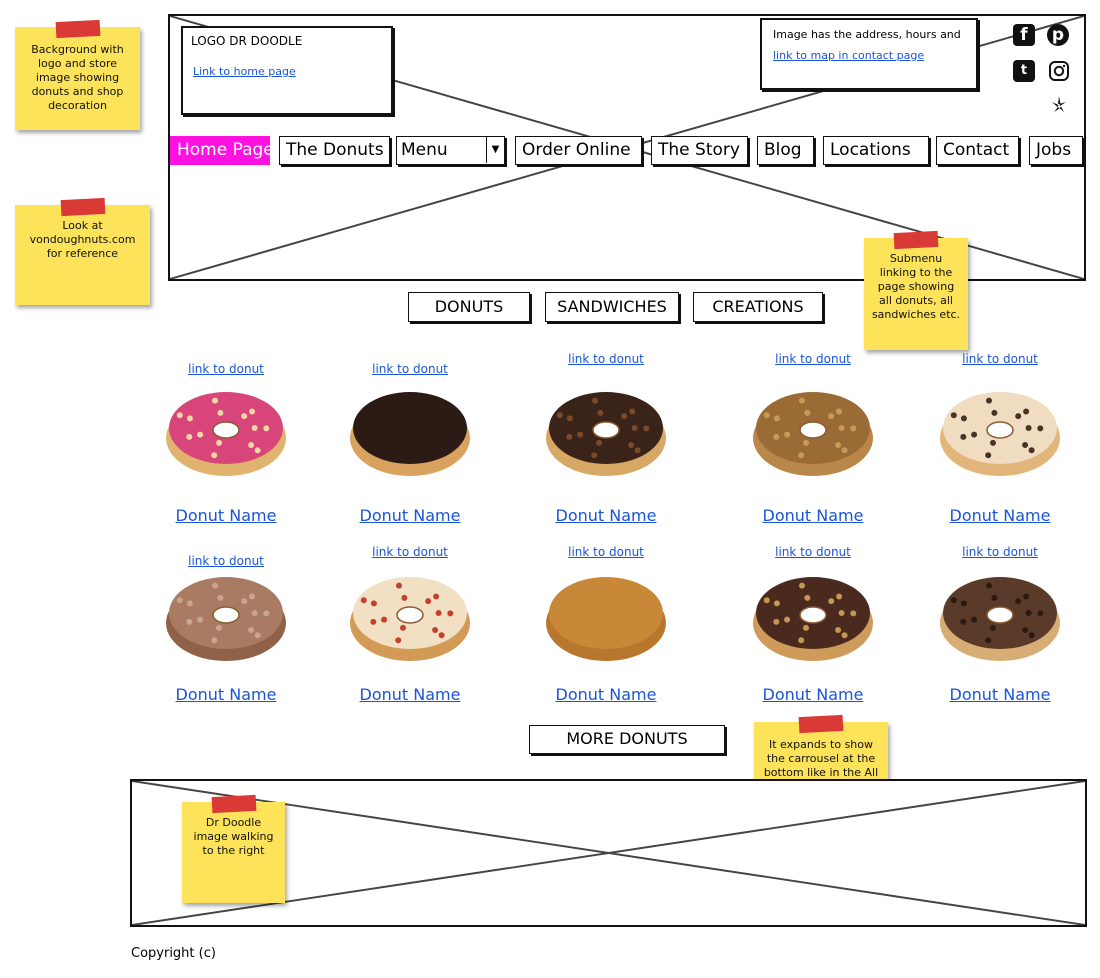 Image resolution: width=1100 pixels, height=978 pixels. Describe the element at coordinates (785, 150) in the screenshot. I see `nav-blog: Blog` at that location.